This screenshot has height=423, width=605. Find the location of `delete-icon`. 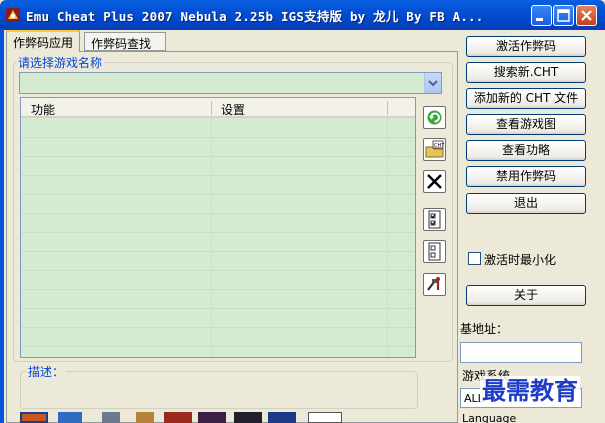

delete-icon is located at coordinates (434, 181).